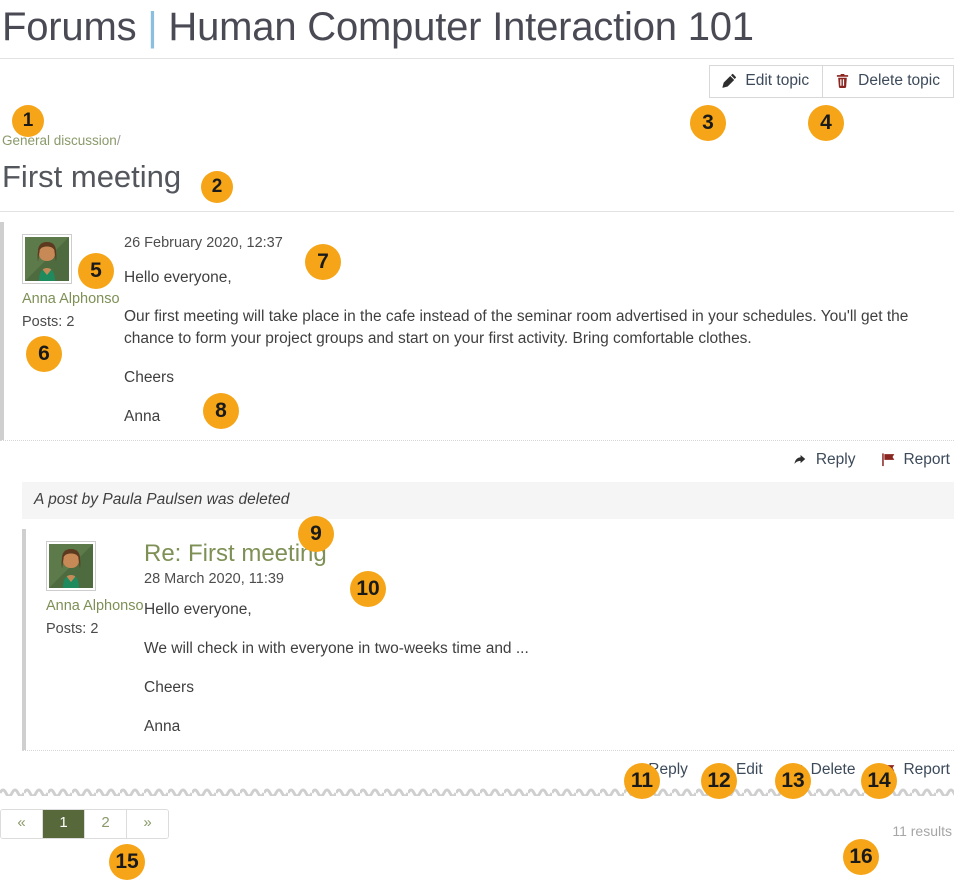 The width and height of the screenshot is (954, 889). I want to click on pagination-first-button: «, so click(22, 823).